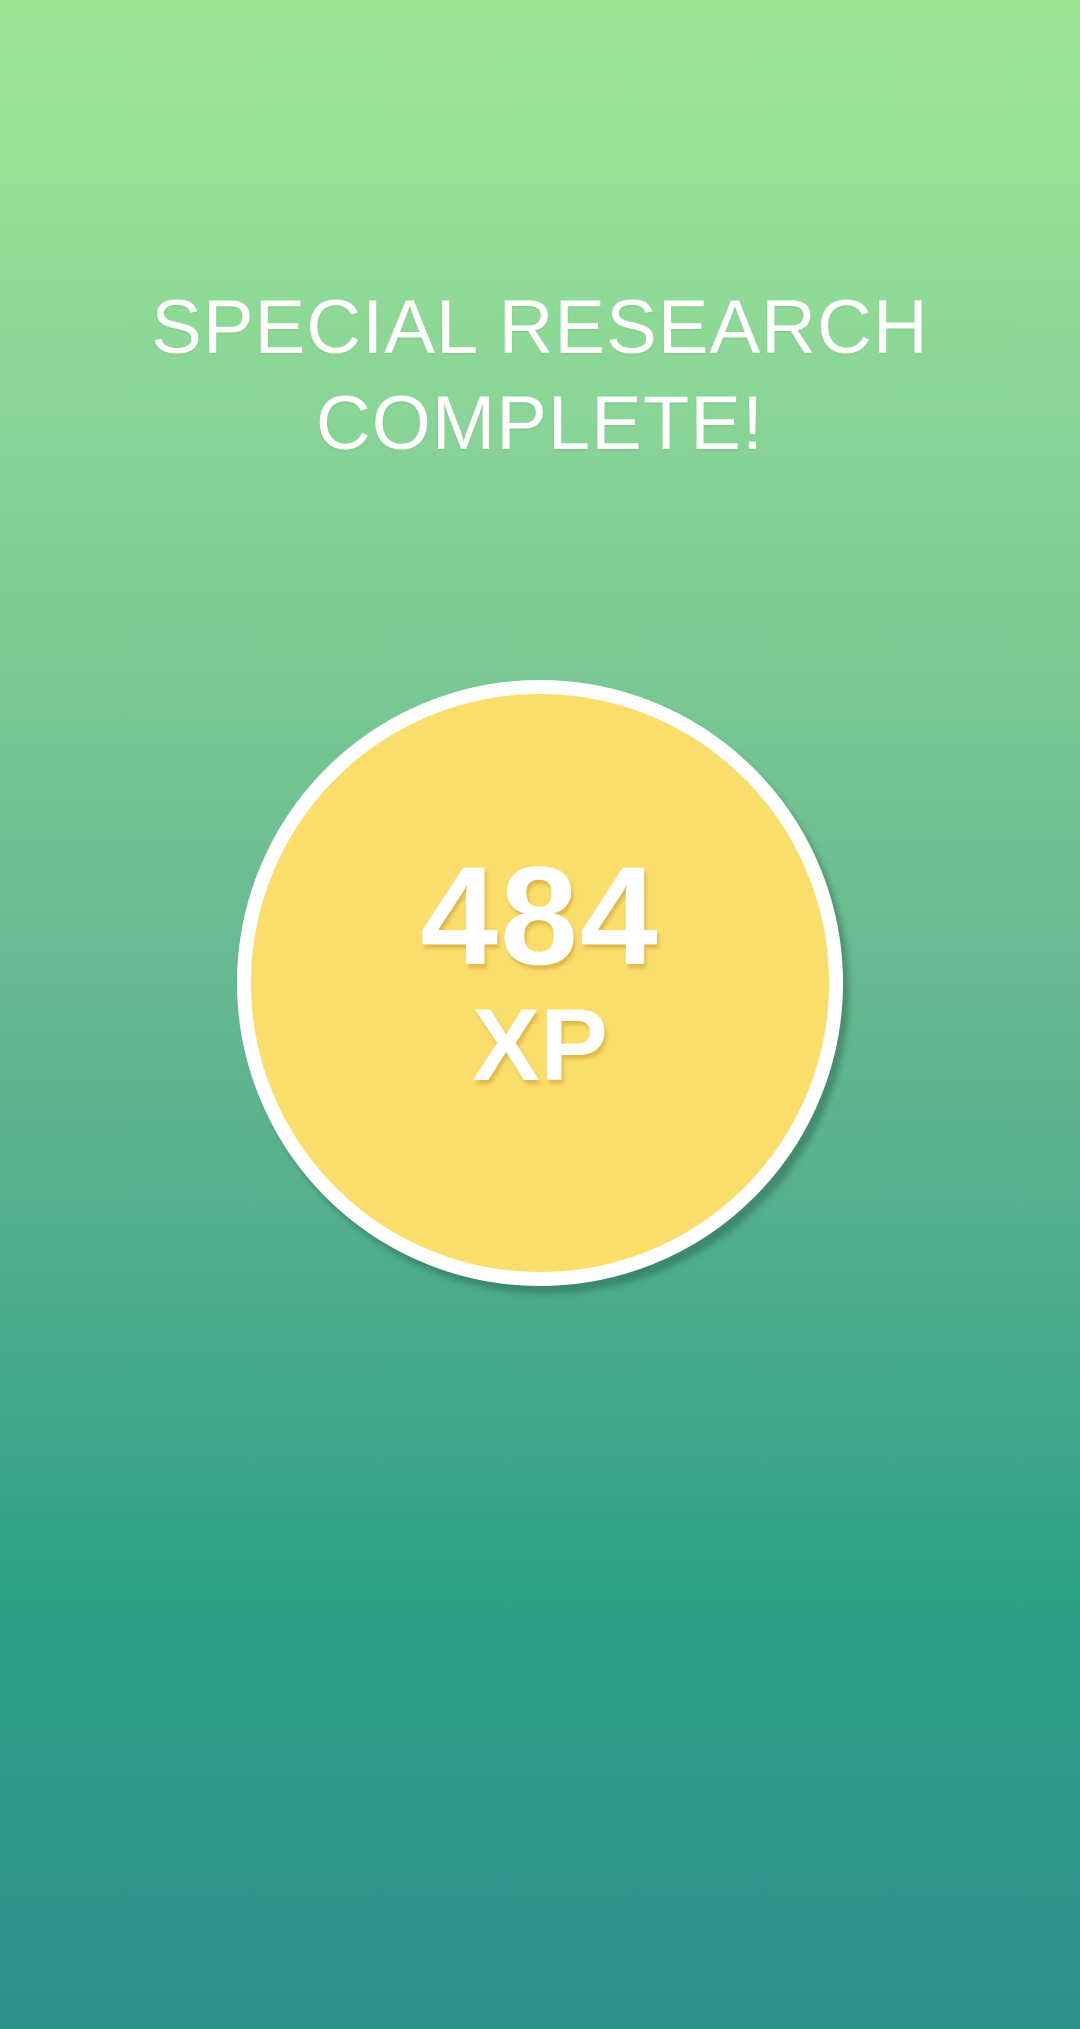  I want to click on xp-amount: 484, so click(540, 915).